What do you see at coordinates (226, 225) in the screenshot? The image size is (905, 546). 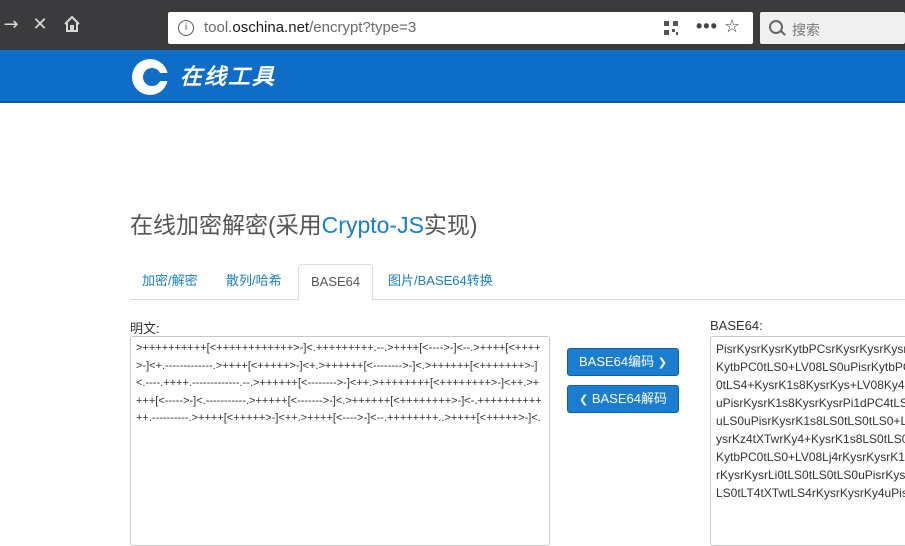 I see `title-prefix: 在线加密解密(采用` at bounding box center [226, 225].